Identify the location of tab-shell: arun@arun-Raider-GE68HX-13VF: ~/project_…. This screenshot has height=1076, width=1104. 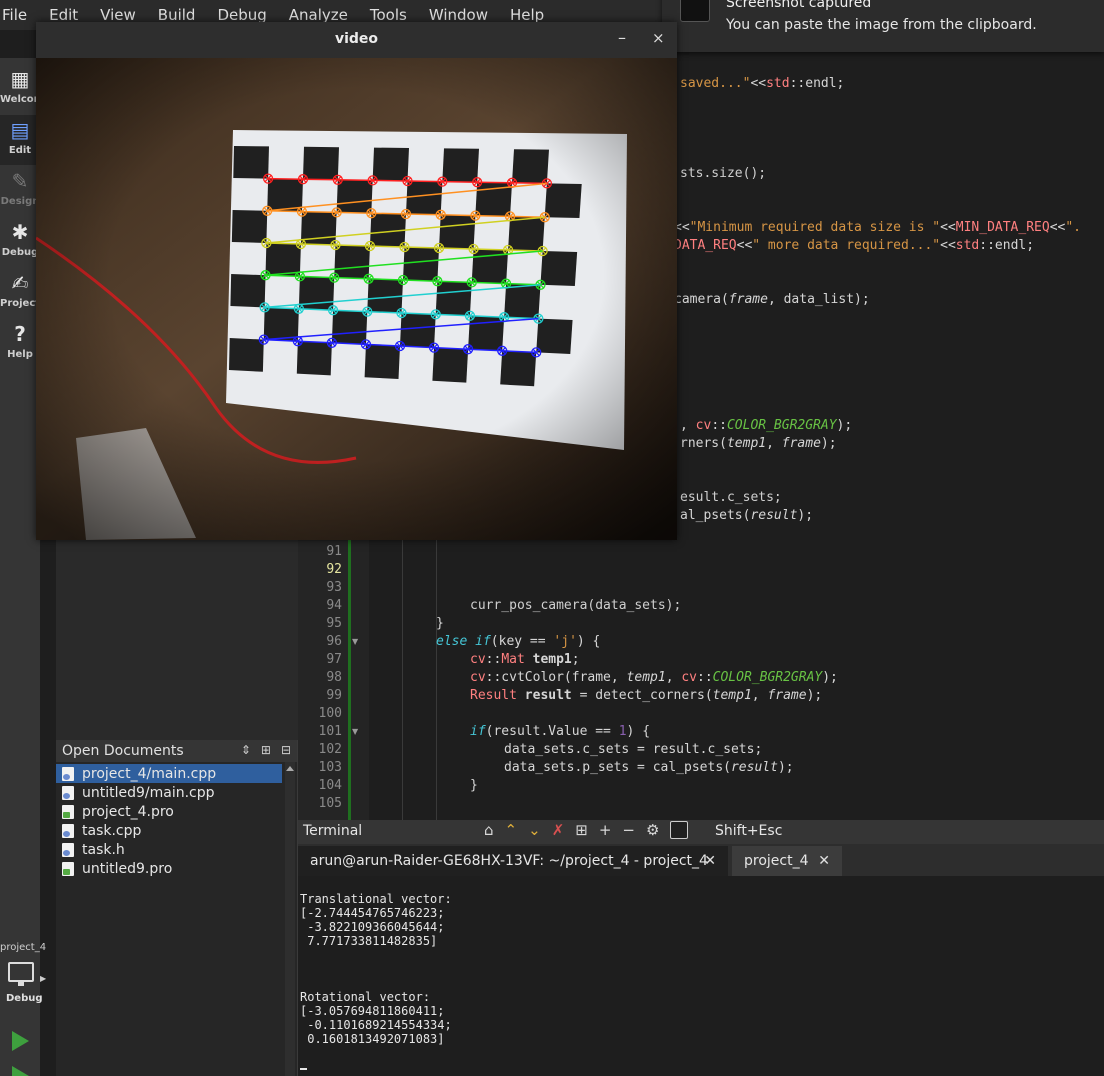
(513, 861).